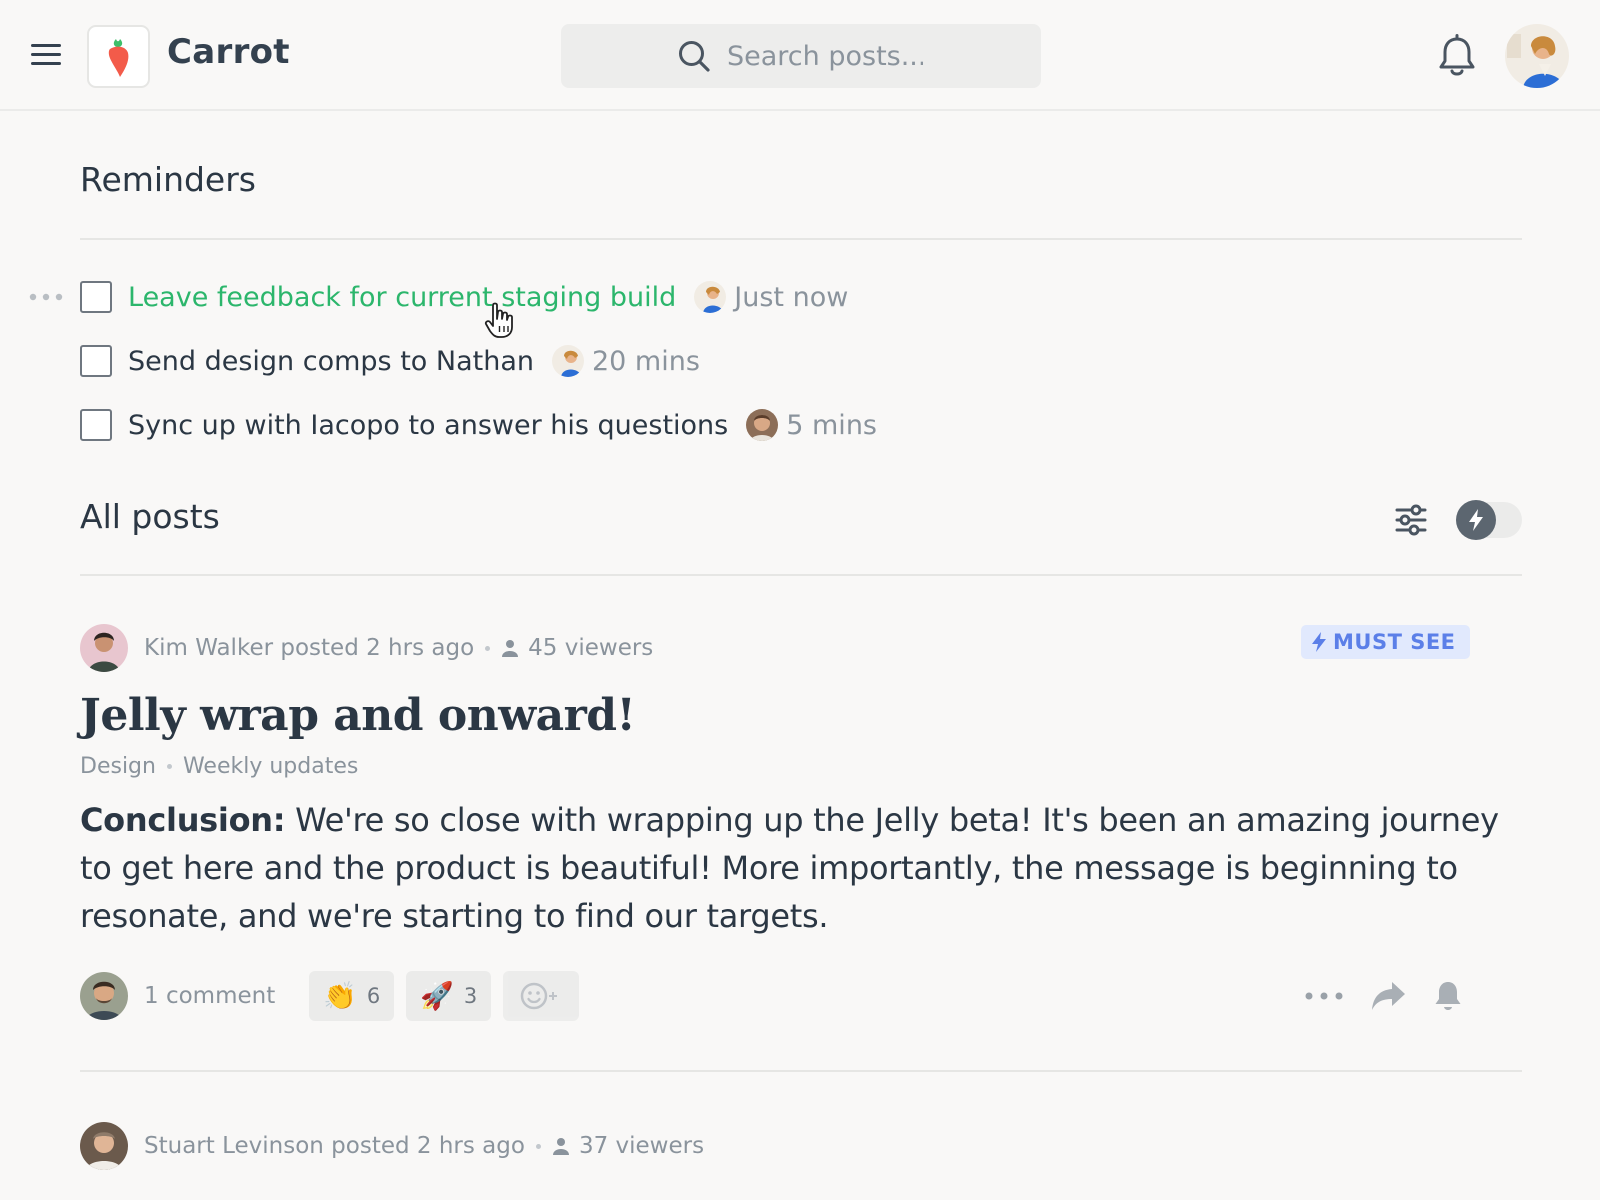  Describe the element at coordinates (47, 297) in the screenshot. I see `drag-handle-icon` at that location.